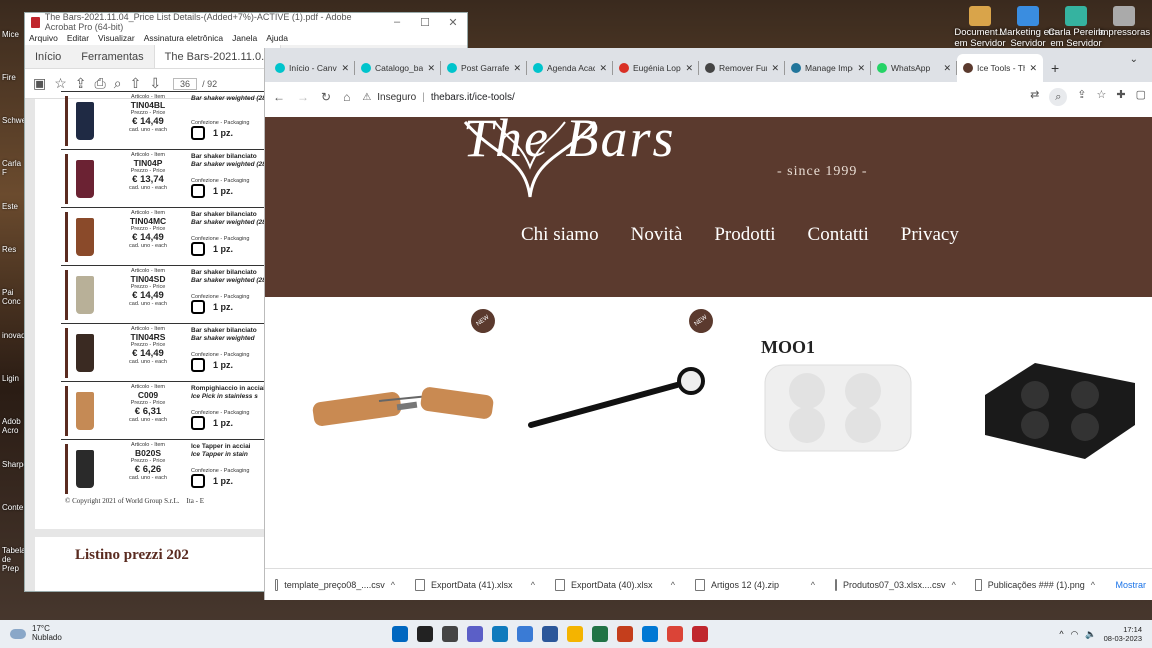 This screenshot has width=1152, height=648. Describe the element at coordinates (838, 235) in the screenshot. I see `nav-contatti: Contatti` at that location.